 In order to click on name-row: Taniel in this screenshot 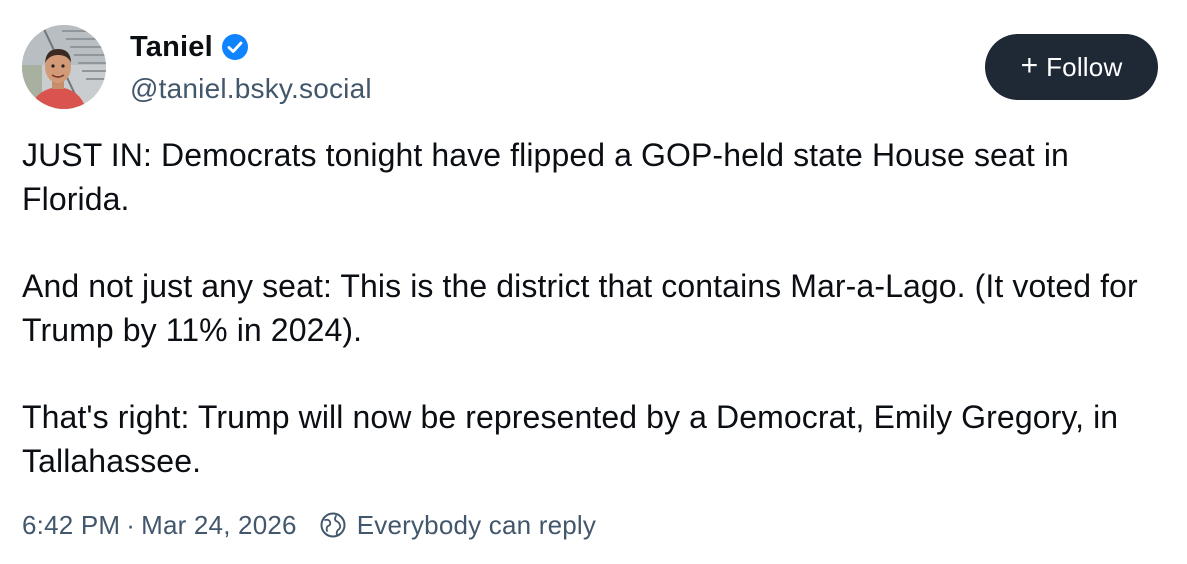, I will do `click(251, 47)`.